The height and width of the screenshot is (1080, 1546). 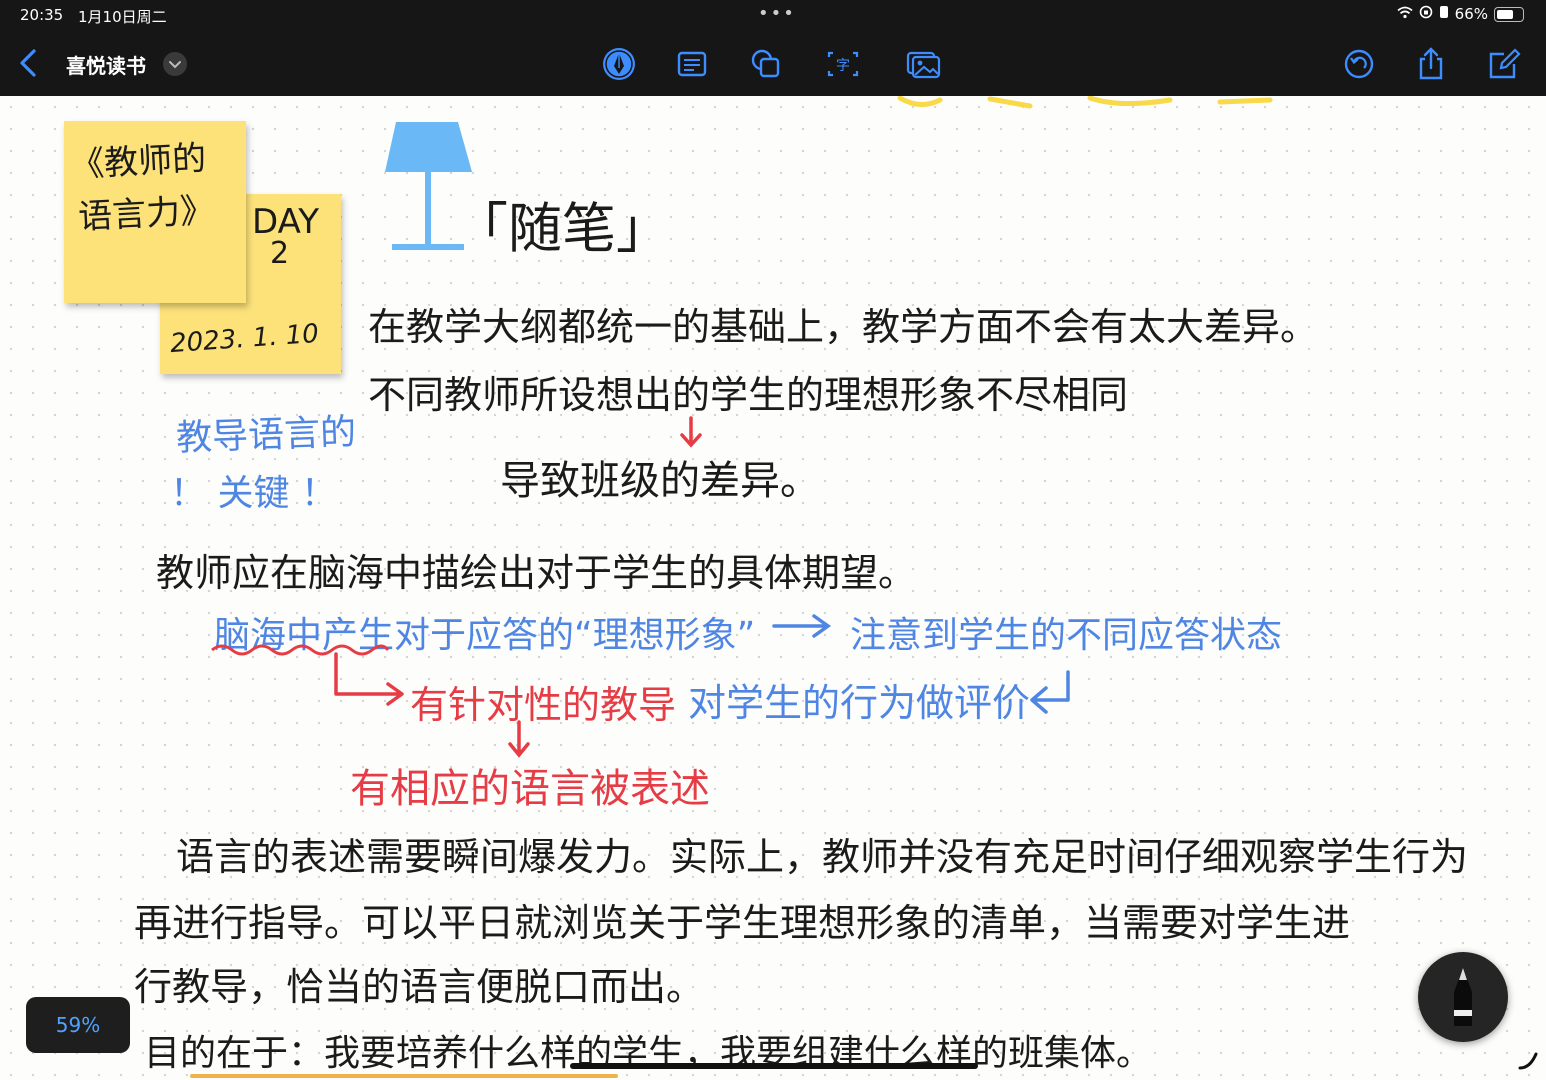 I want to click on side-note-line1: 教导语言的, so click(x=266, y=435).